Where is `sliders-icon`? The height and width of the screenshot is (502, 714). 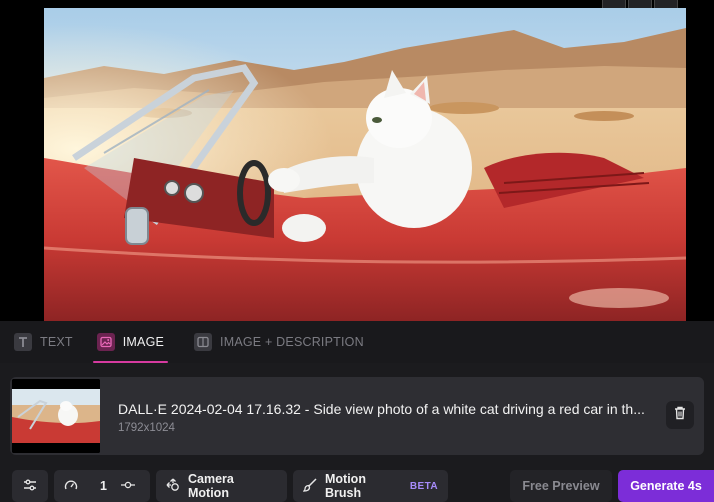
sliders-icon is located at coordinates (30, 486).